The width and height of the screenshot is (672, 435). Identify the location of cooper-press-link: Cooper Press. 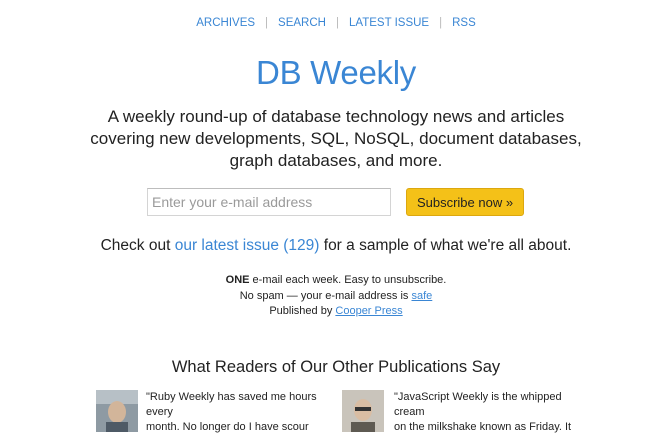
(368, 311).